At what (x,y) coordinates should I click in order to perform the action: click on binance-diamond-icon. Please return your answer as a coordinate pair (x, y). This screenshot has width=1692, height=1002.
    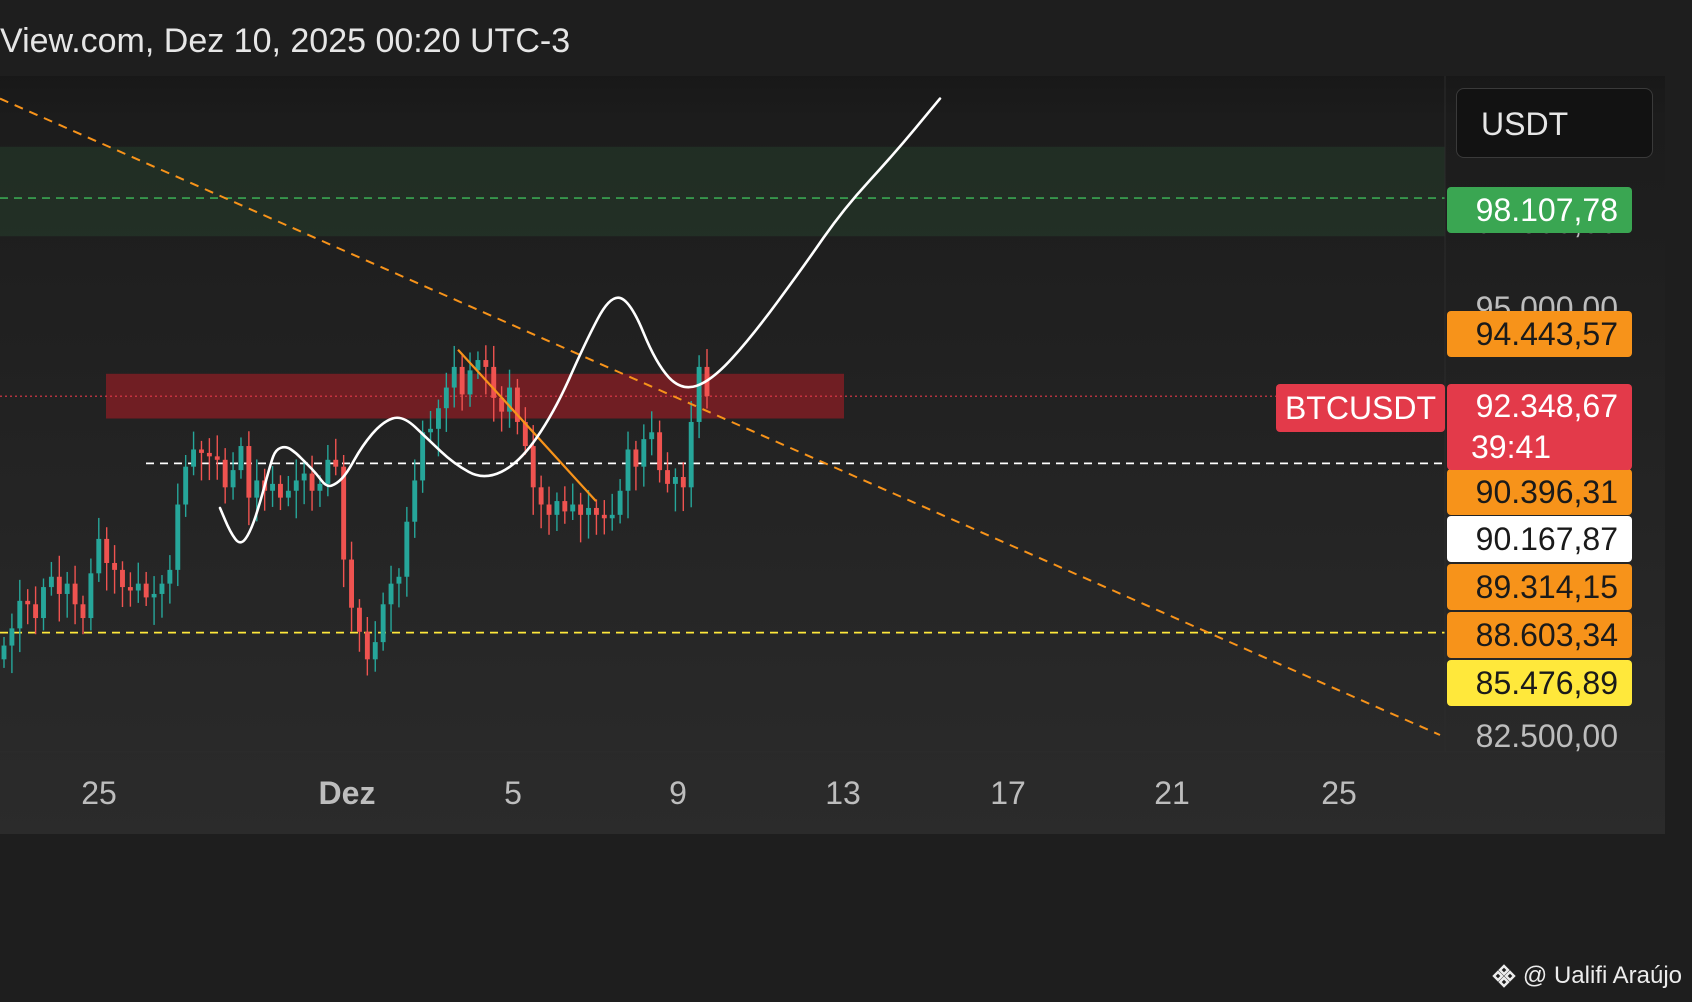
    Looking at the image, I should click on (1504, 976).